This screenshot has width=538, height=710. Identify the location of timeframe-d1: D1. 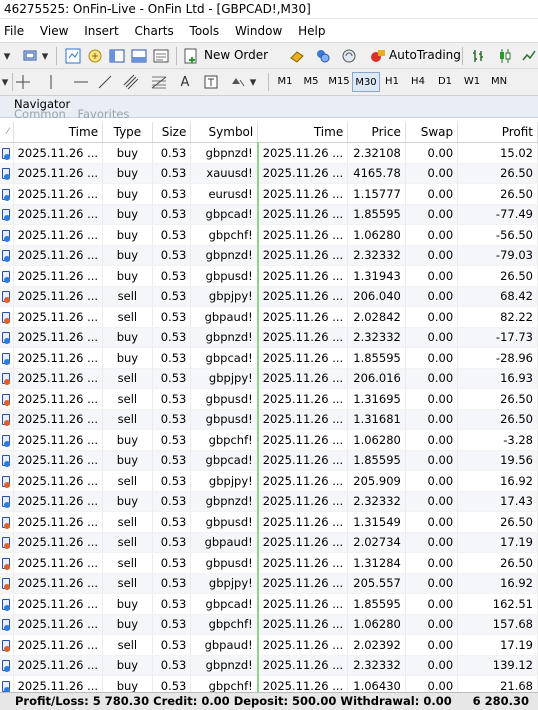
(445, 82).